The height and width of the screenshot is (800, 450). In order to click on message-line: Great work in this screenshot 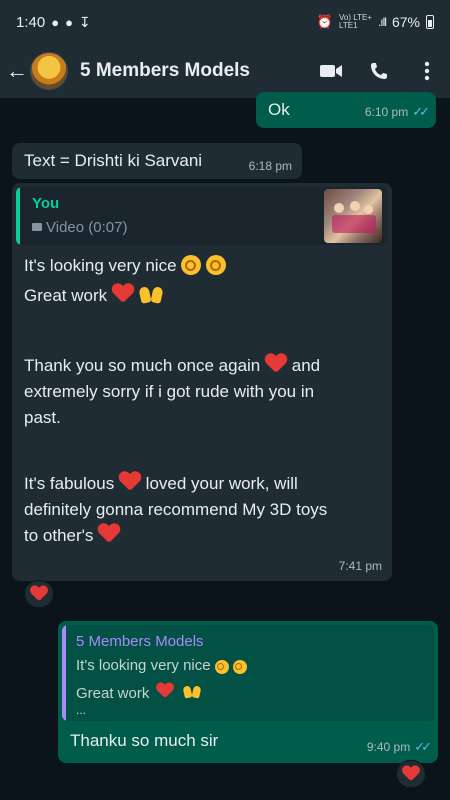, I will do `click(204, 296)`.